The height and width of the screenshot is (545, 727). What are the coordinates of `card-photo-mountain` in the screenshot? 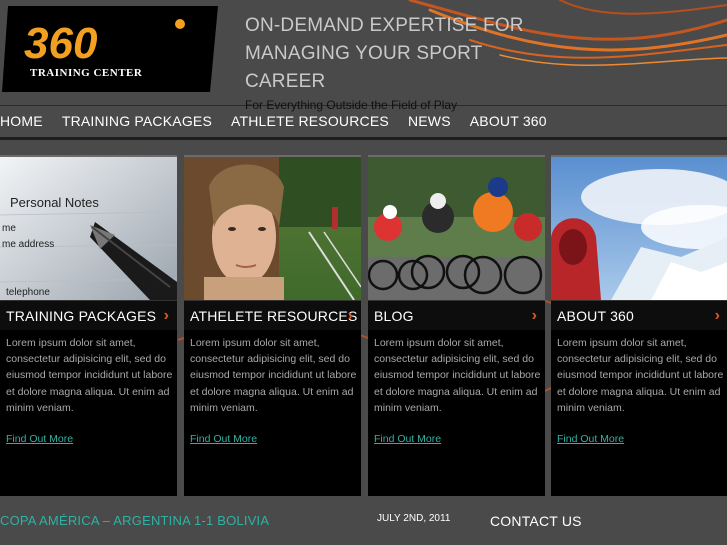 It's located at (639, 228).